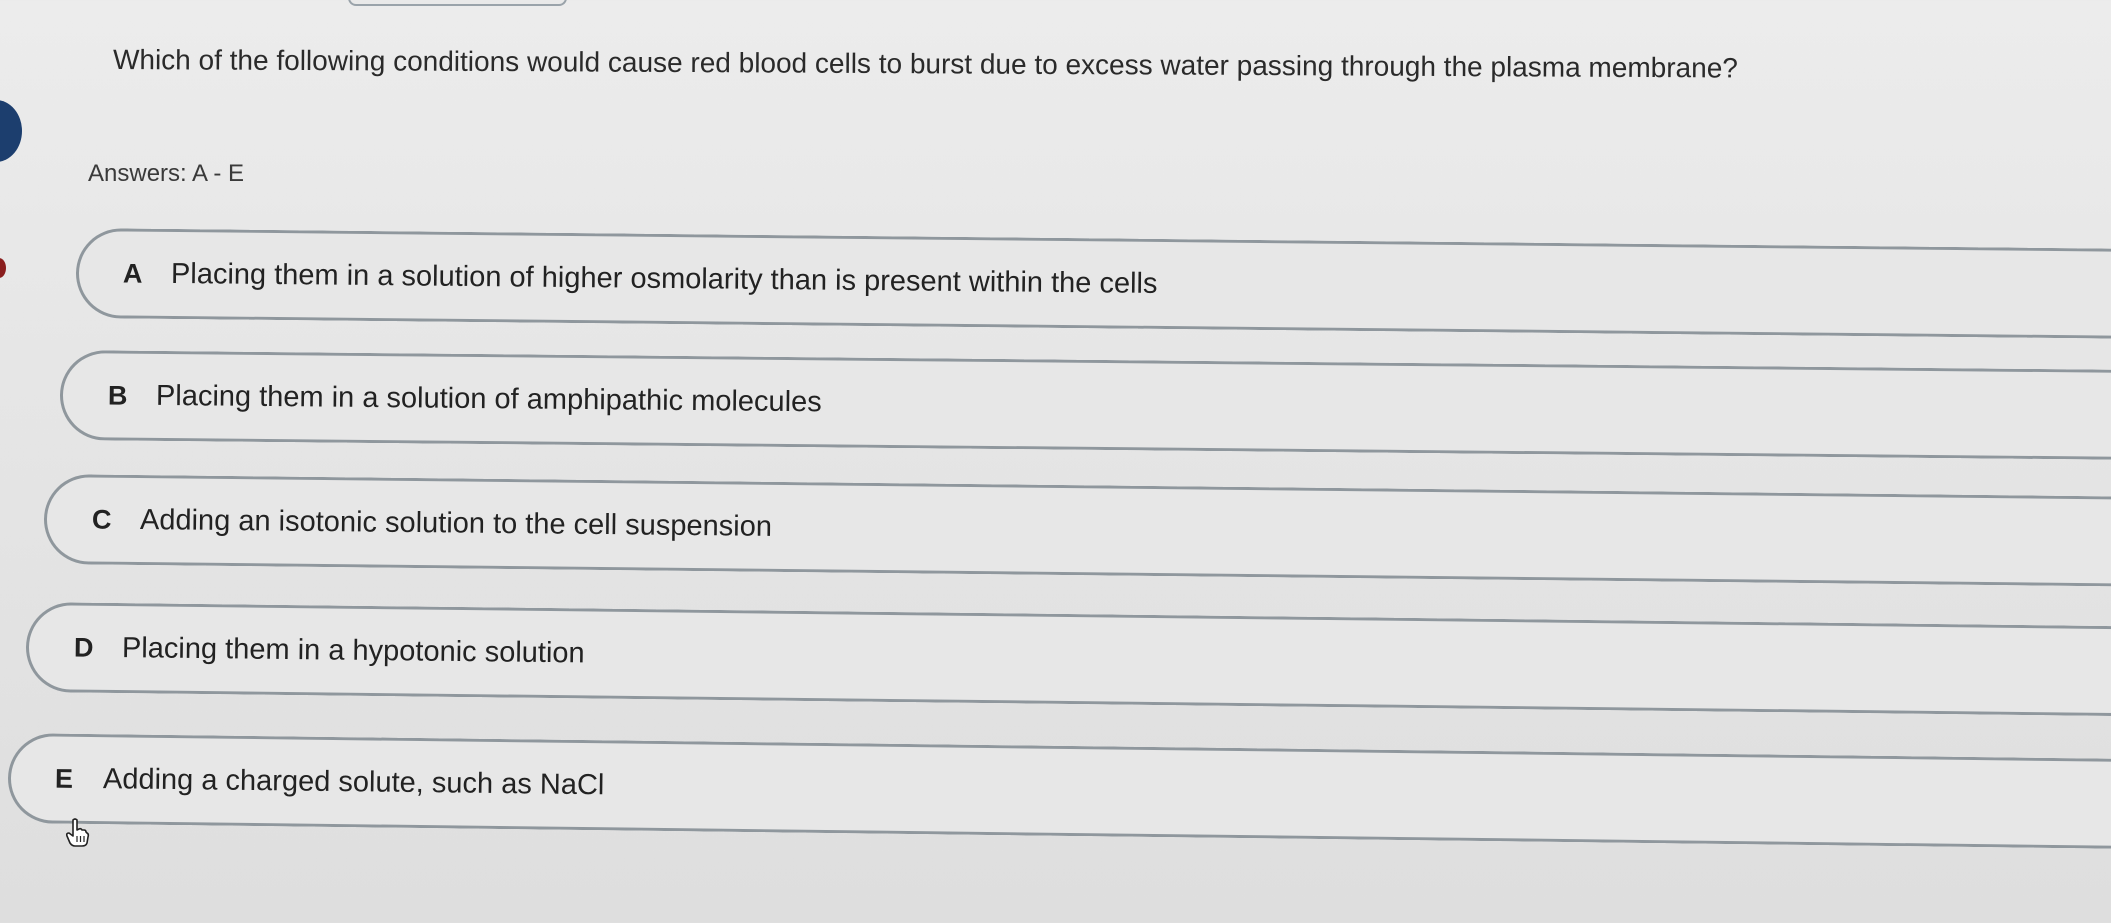  I want to click on answers-range-label: Answers: A - E, so click(166, 173).